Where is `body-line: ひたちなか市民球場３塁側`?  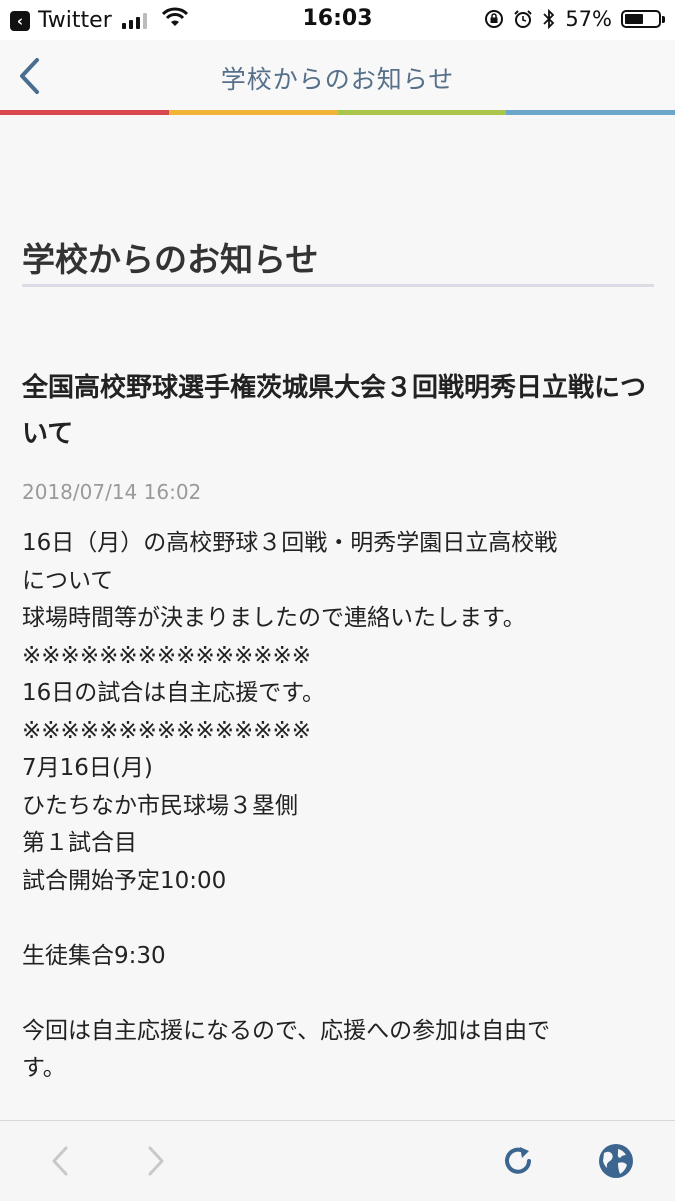 body-line: ひたちなか市民球場３塁側 is located at coordinates (160, 805).